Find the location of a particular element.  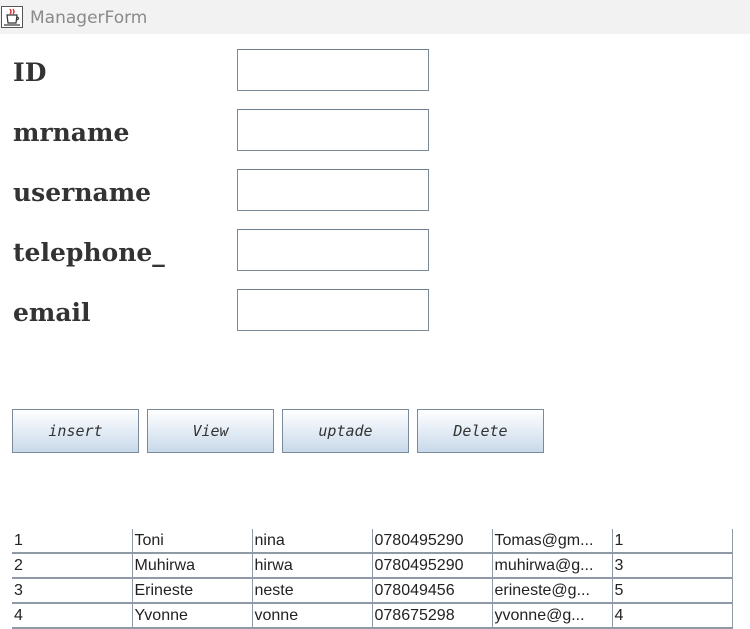

table-row: 1 Toni nina 0780495290 Tomas@gm... 1 is located at coordinates (372, 541).